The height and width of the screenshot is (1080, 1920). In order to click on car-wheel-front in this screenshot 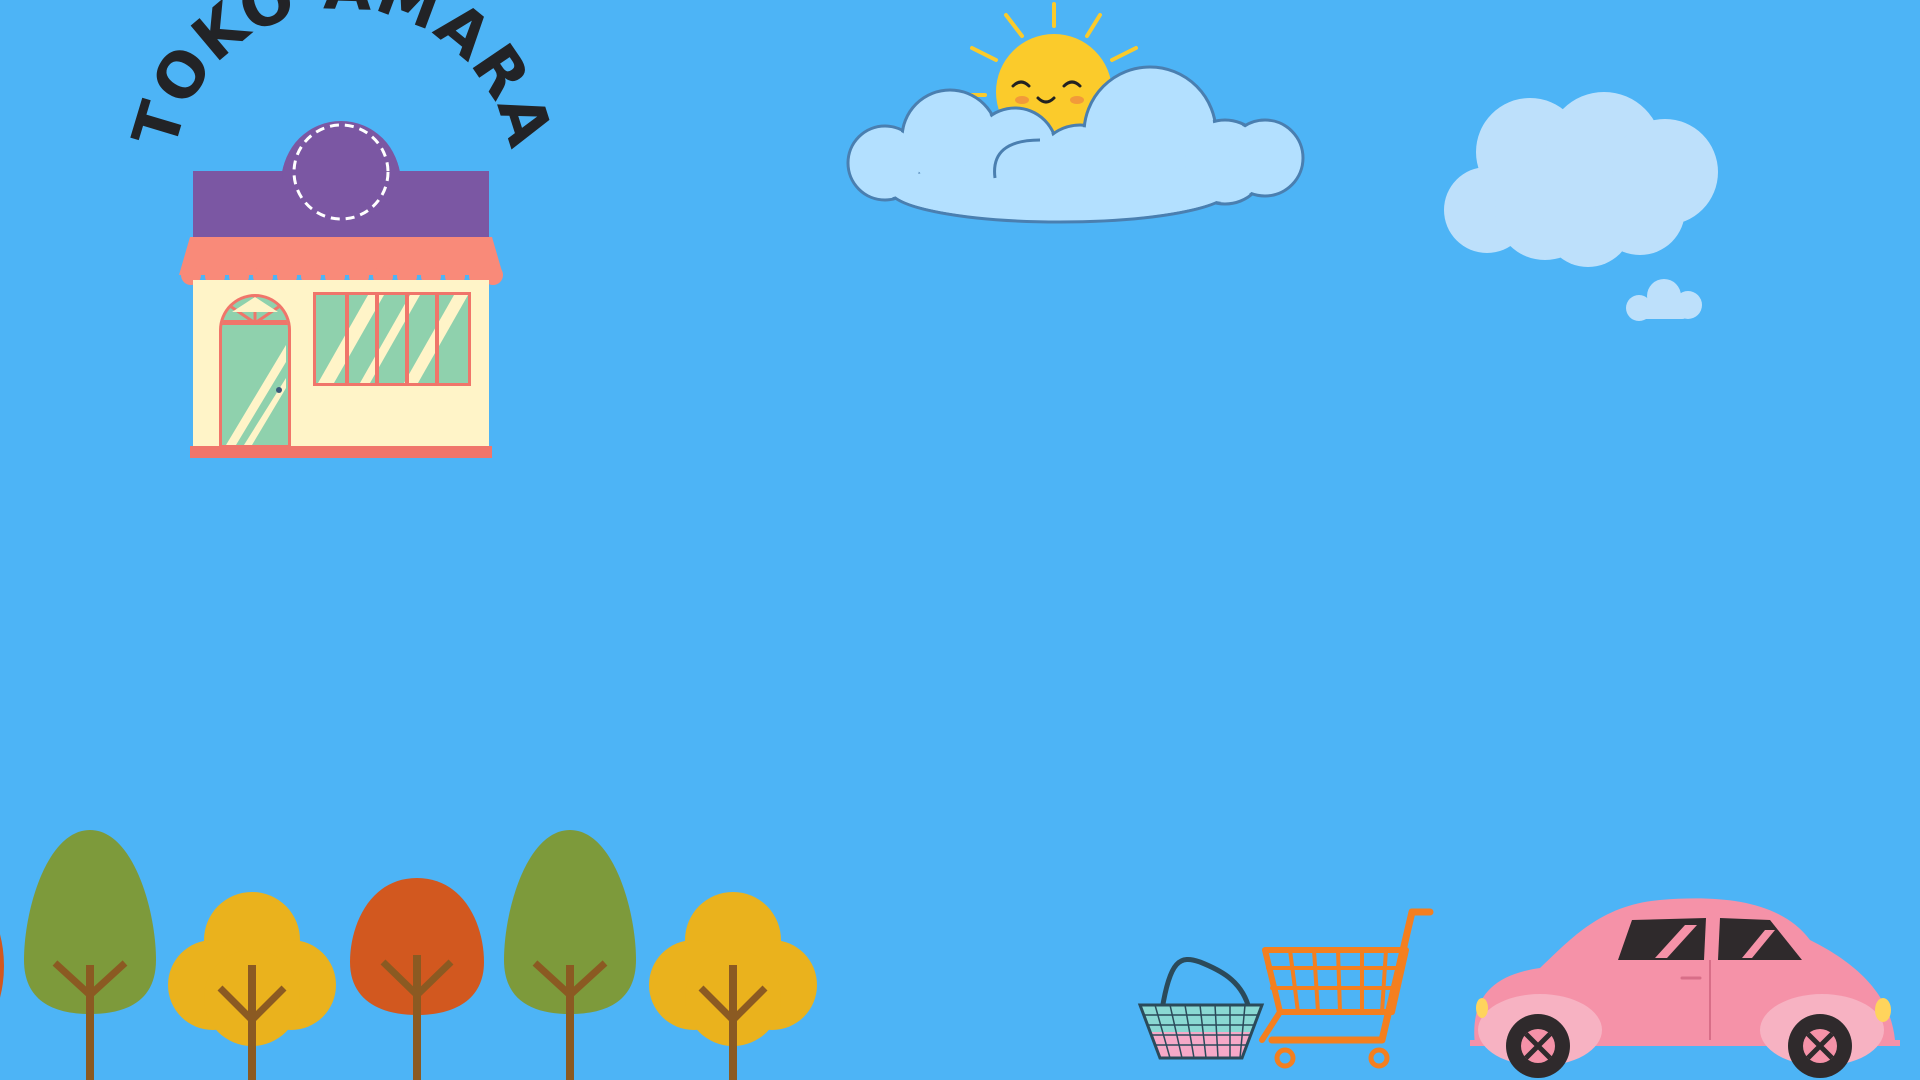, I will do `click(1538, 1046)`.